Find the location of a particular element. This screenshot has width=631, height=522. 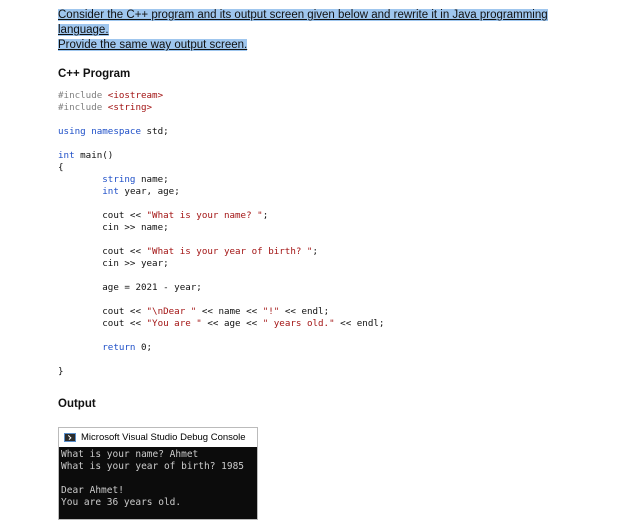

code-line: using namespace std; is located at coordinates (221, 132).